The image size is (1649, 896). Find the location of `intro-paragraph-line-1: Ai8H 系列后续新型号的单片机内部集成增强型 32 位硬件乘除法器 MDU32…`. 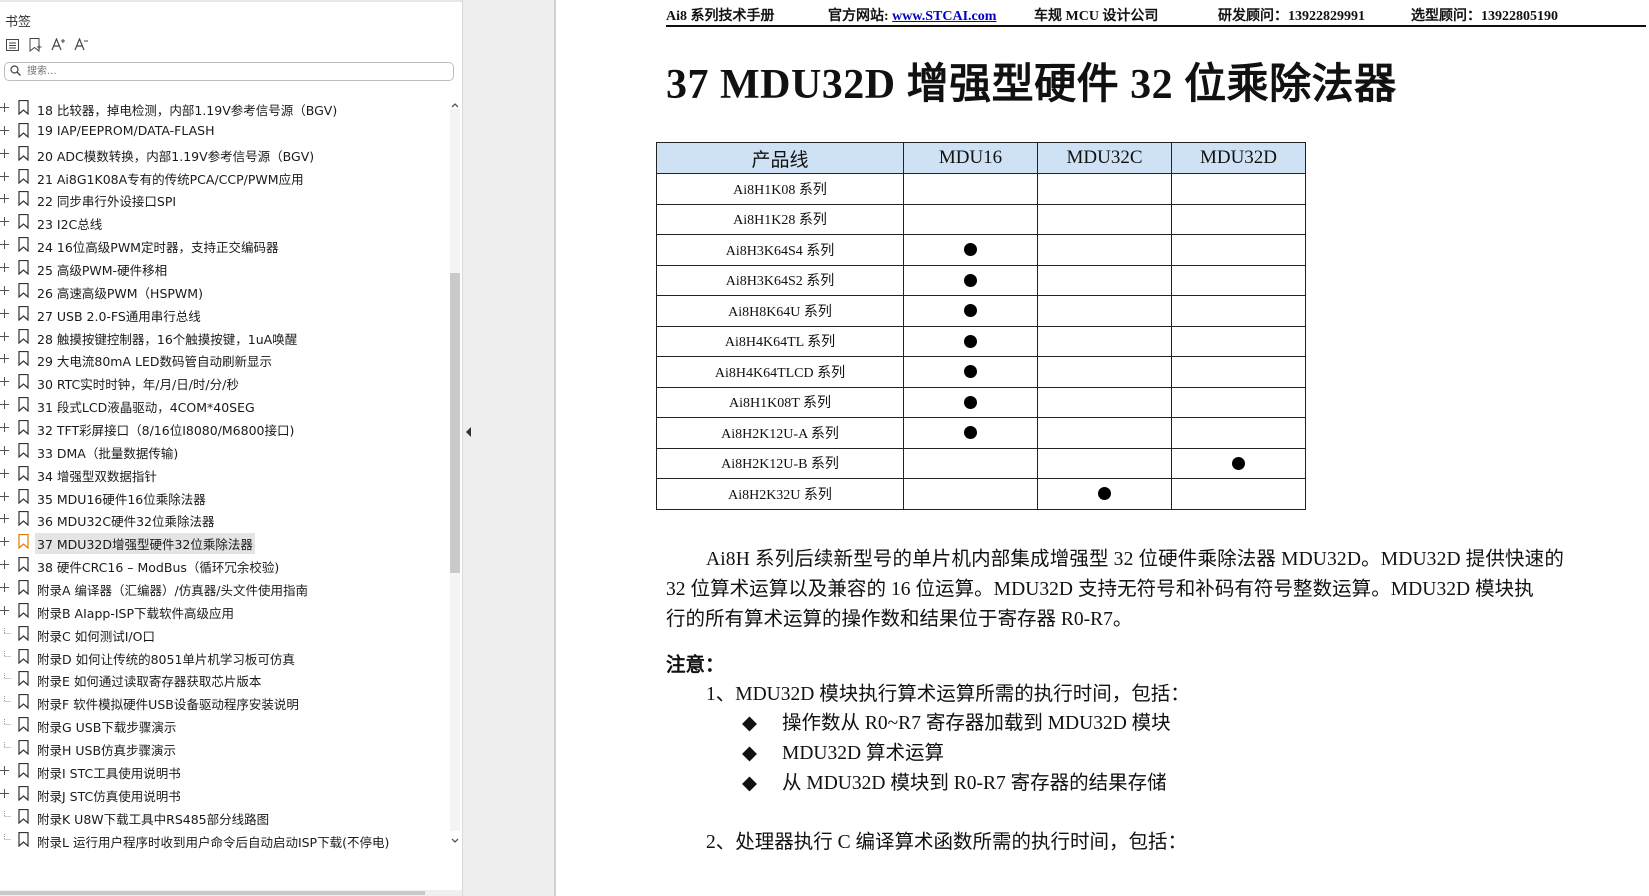

intro-paragraph-line-1: Ai8H 系列后续新型号的单片机内部集成增强型 32 位硬件乘除法器 MDU32… is located at coordinates (1135, 559).